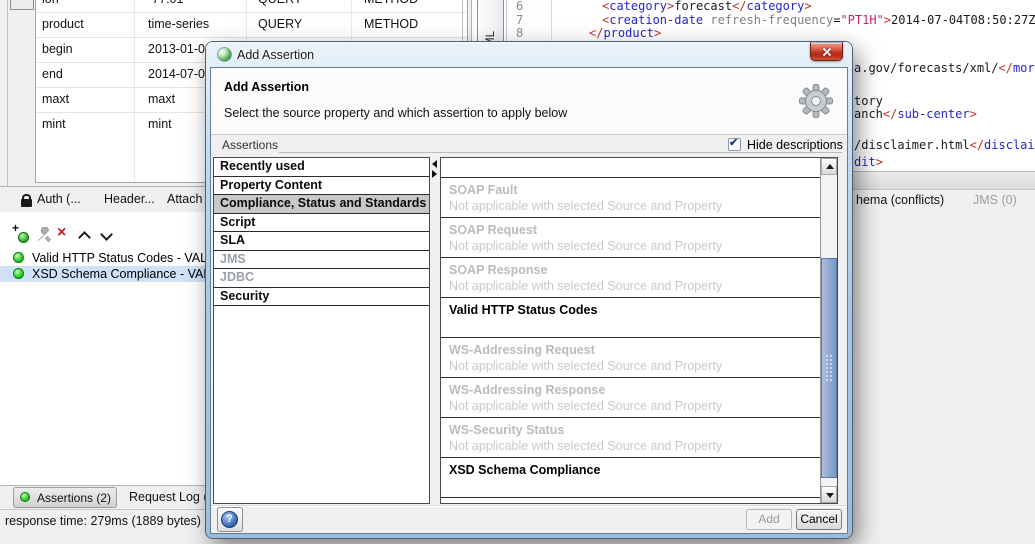 The width and height of the screenshot is (1035, 544). What do you see at coordinates (74, 498) in the screenshot?
I see `tab-assertions-label: Assertions (2)` at bounding box center [74, 498].